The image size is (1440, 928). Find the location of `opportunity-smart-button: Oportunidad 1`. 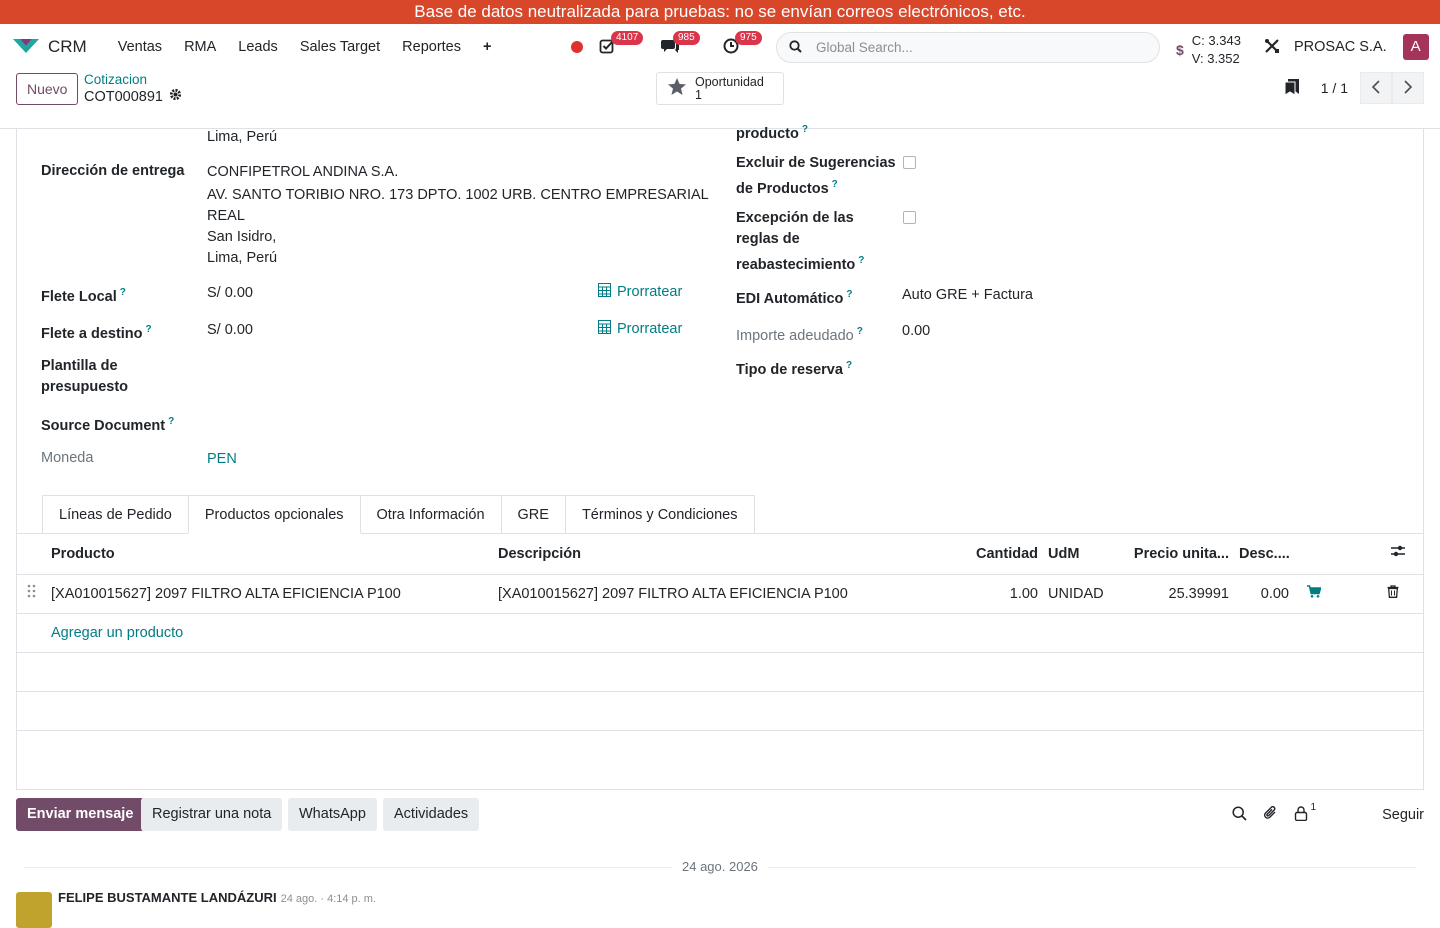

opportunity-smart-button: Oportunidad 1 is located at coordinates (720, 88).